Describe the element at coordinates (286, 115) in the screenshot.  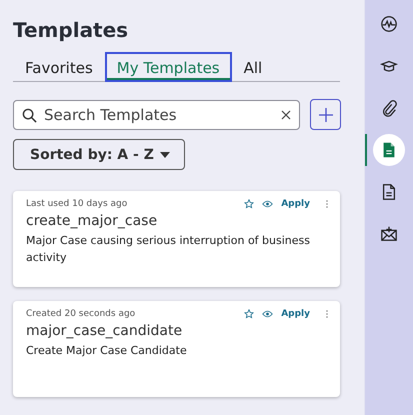
I see `clear-button` at that location.